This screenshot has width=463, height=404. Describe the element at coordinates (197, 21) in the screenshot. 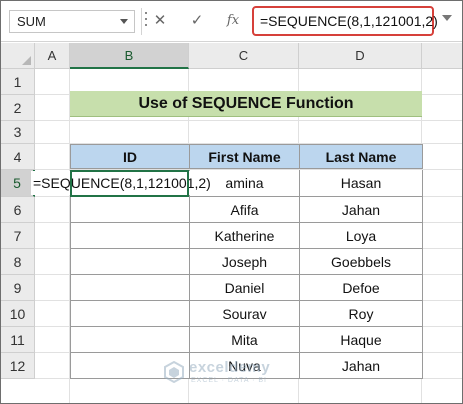

I see `enter-icon: ✓` at that location.